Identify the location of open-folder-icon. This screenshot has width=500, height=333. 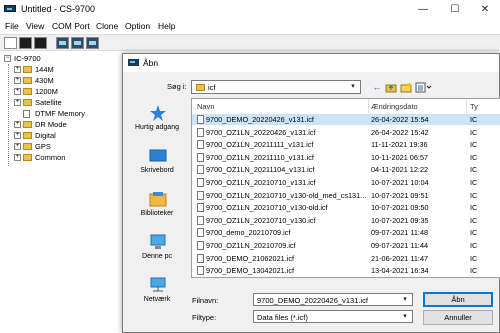
(25, 43).